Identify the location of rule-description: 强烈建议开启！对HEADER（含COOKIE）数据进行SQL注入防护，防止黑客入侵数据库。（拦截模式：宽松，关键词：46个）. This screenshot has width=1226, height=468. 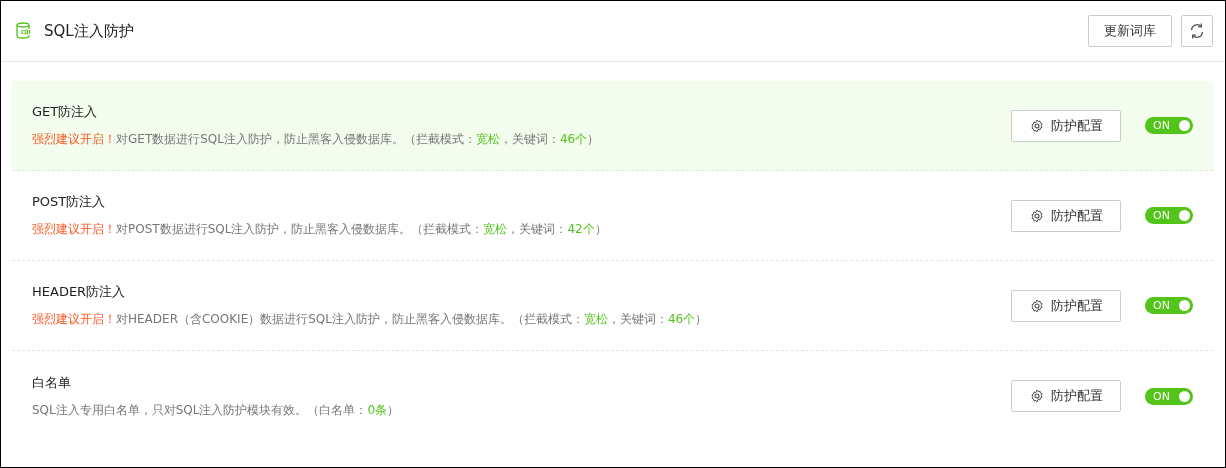
(370, 319).